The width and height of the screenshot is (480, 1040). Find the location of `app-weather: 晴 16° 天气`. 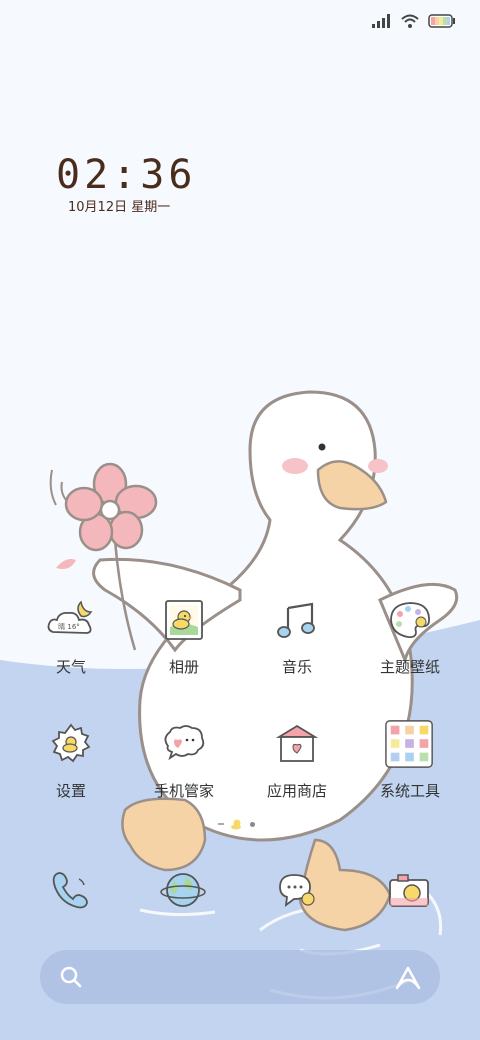

app-weather: 晴 16° 天气 is located at coordinates (71, 649).